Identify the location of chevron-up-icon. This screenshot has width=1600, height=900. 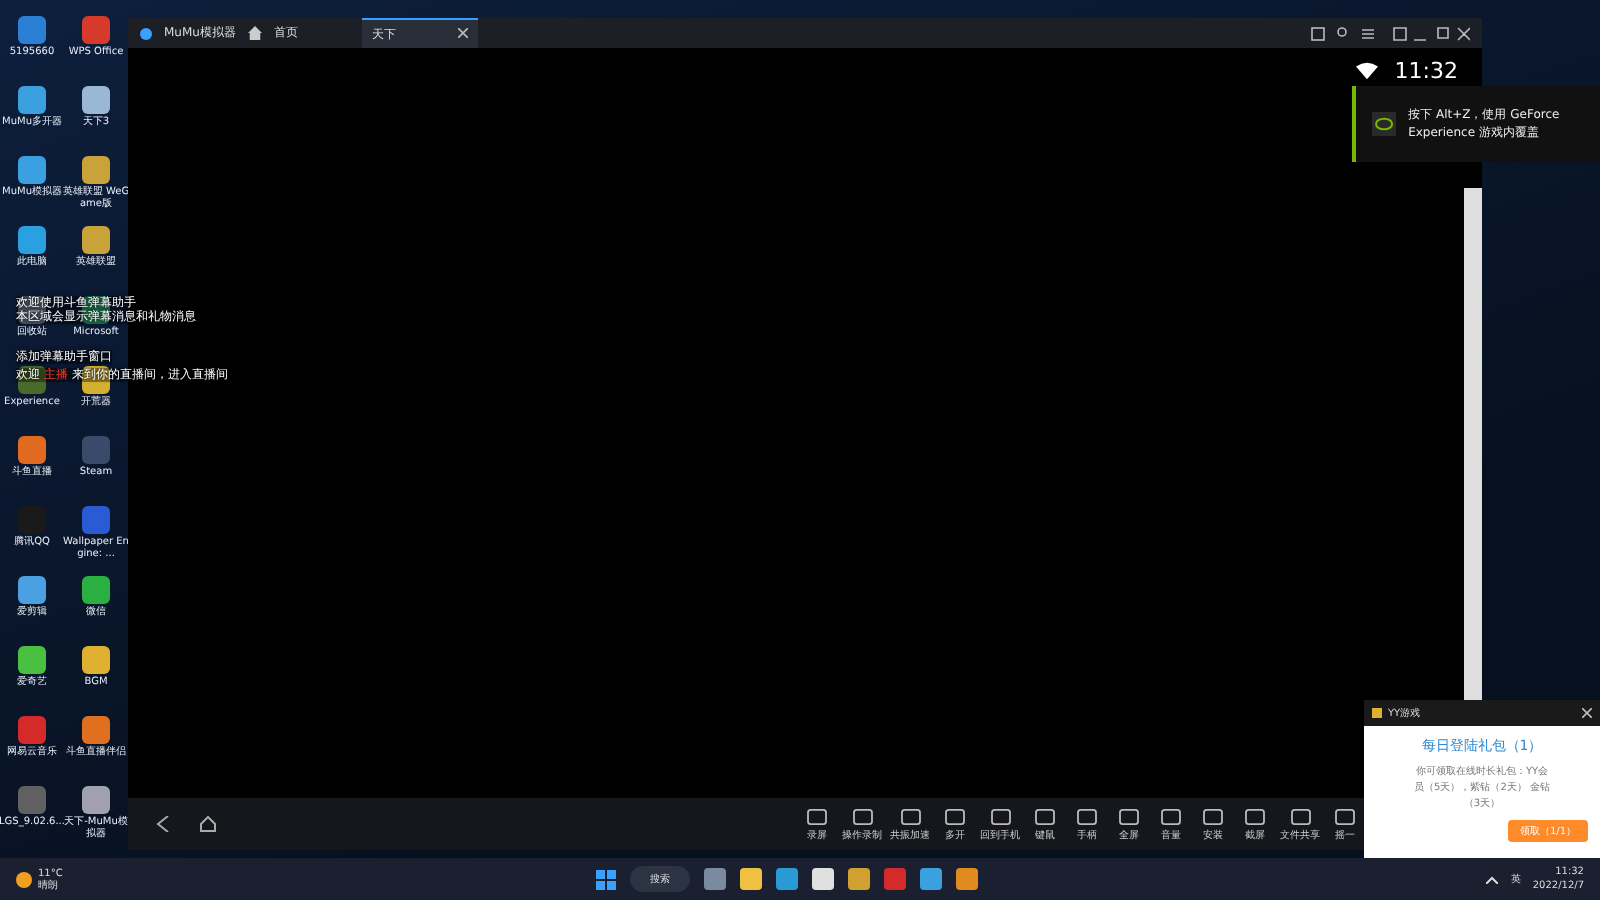
(1492, 879).